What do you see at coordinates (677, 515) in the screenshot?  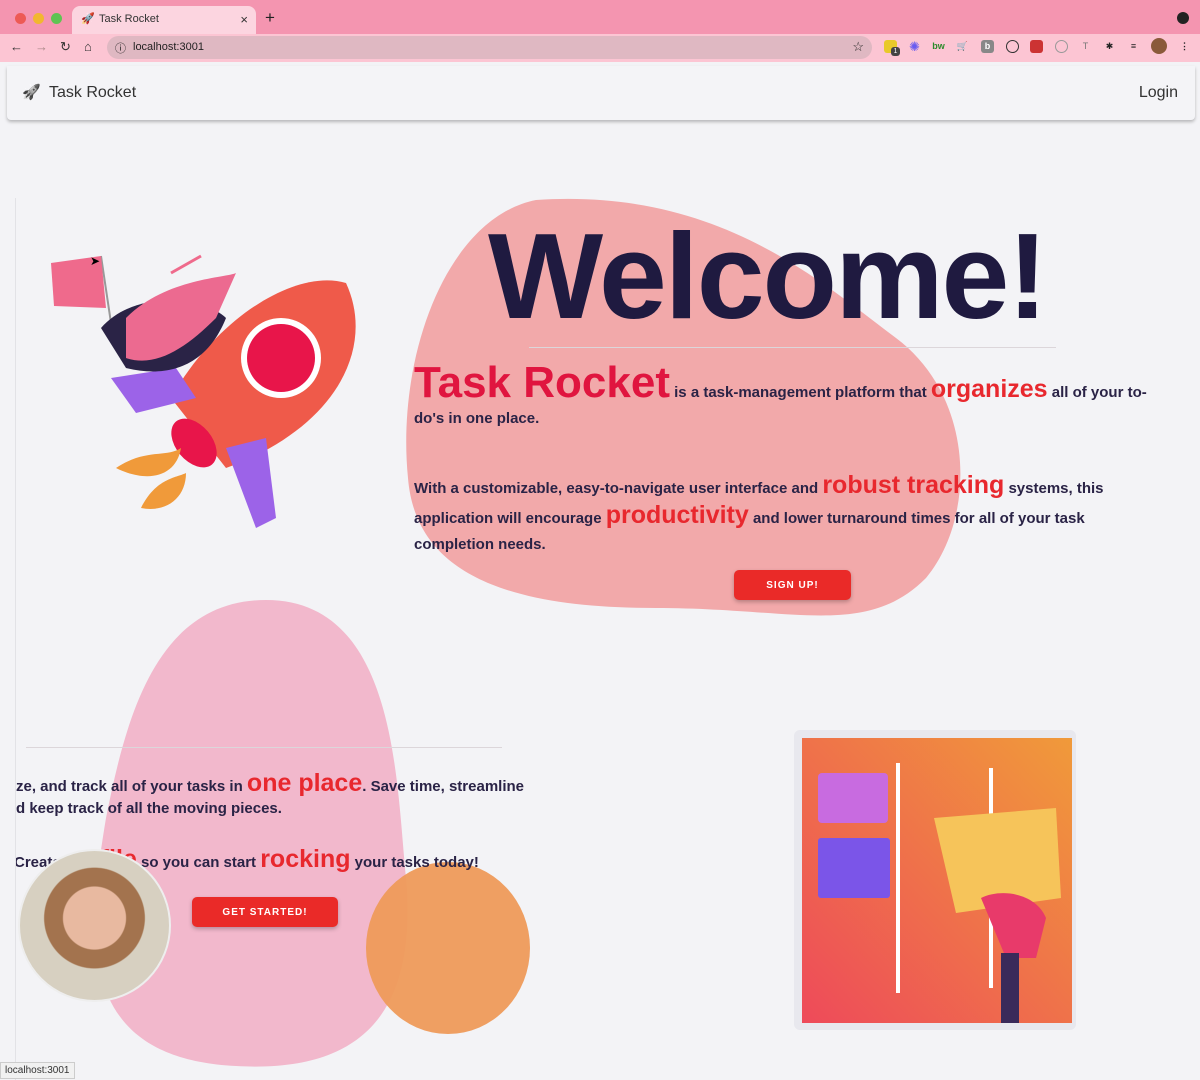 I see `highlight: productivity` at bounding box center [677, 515].